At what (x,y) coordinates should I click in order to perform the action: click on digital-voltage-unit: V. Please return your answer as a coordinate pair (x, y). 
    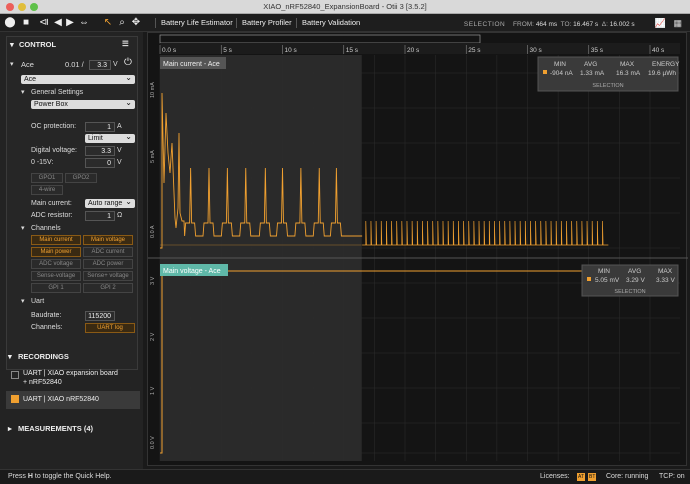
    Looking at the image, I should click on (119, 150).